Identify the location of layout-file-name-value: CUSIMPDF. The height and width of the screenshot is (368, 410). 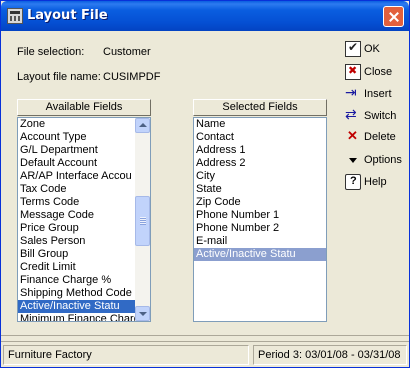
(132, 77).